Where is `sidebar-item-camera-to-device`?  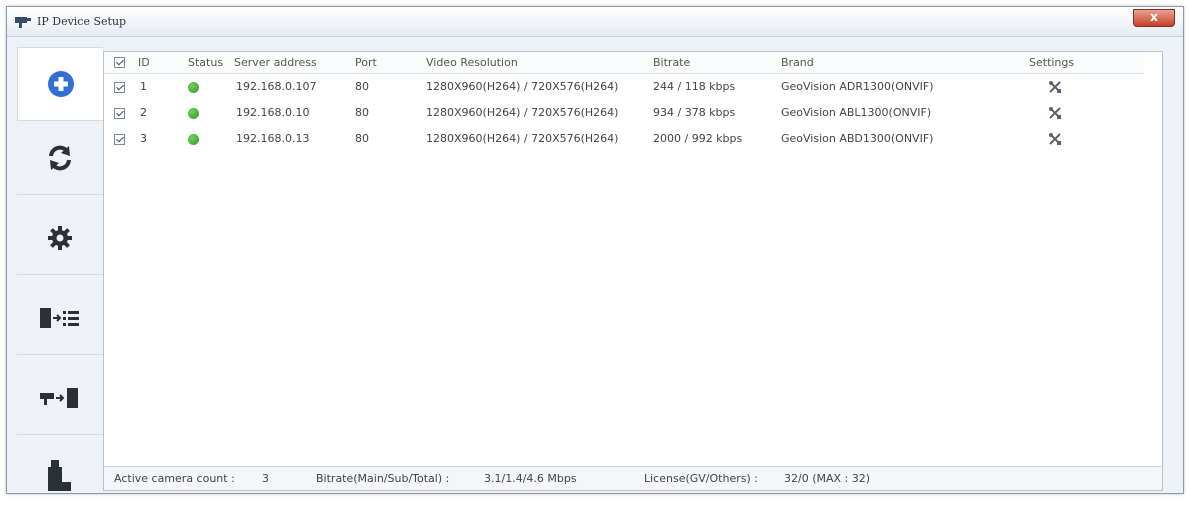 sidebar-item-camera-to-device is located at coordinates (60, 398).